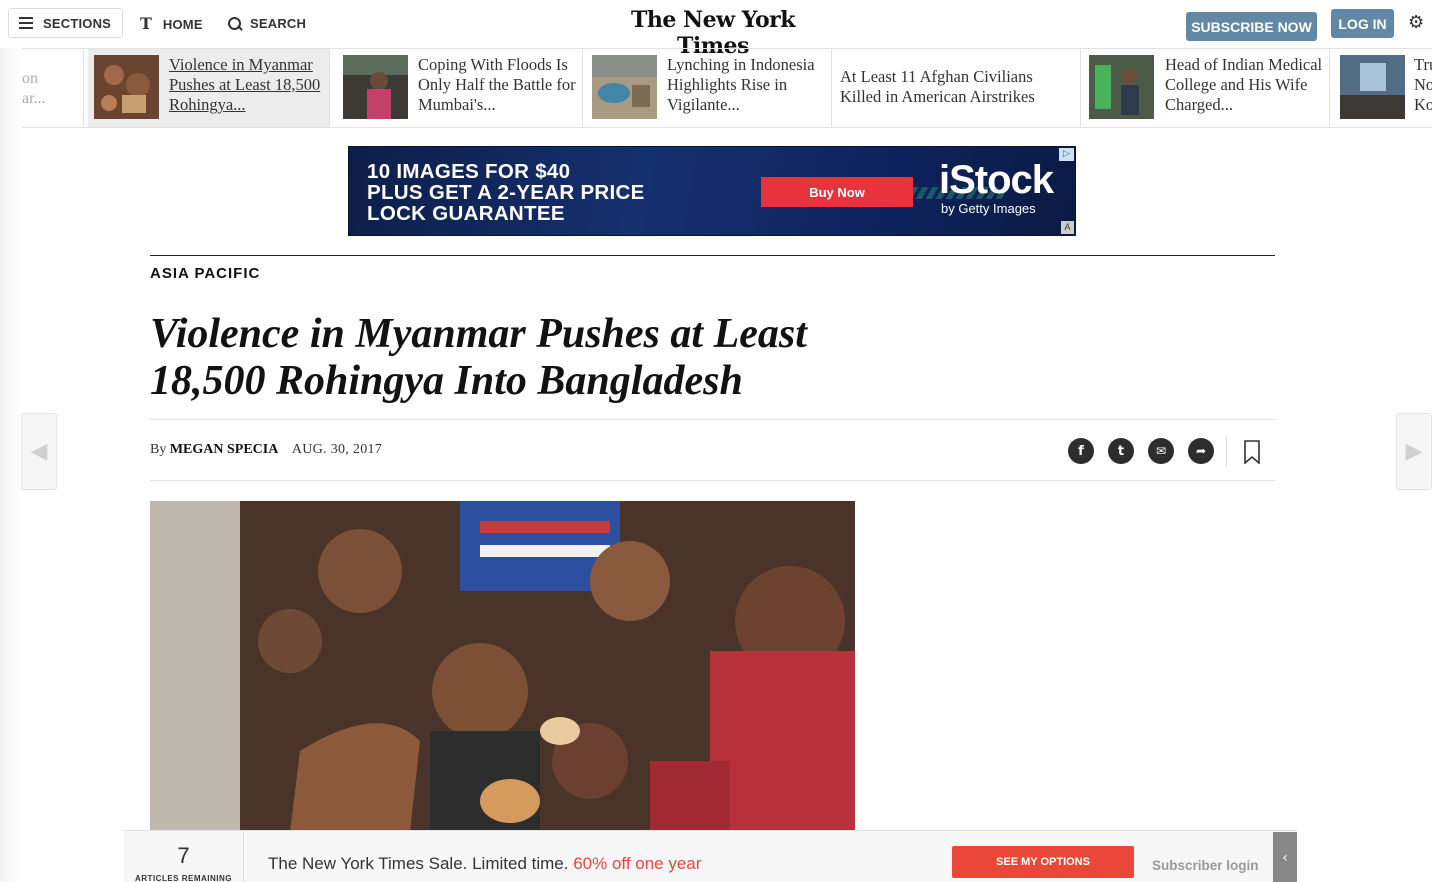 This screenshot has width=1432, height=882. I want to click on ad-line: 10 IMAGES FOR $40, so click(469, 171).